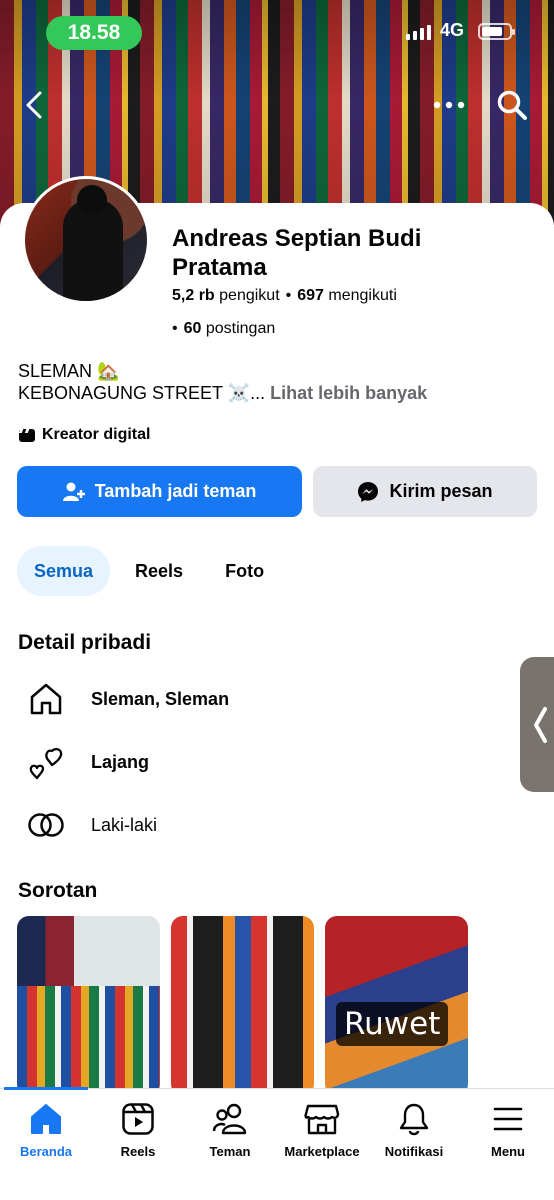 The image size is (554, 1200). I want to click on posts-count: 60, so click(192, 328).